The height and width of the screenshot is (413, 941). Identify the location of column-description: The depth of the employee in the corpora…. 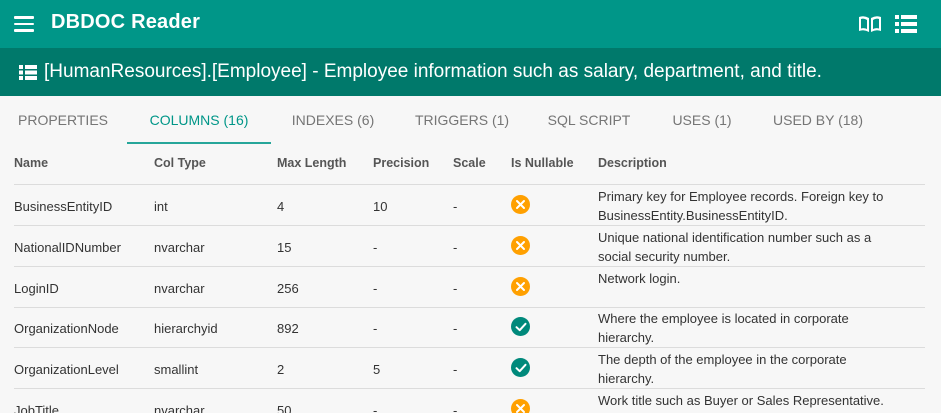
(722, 369).